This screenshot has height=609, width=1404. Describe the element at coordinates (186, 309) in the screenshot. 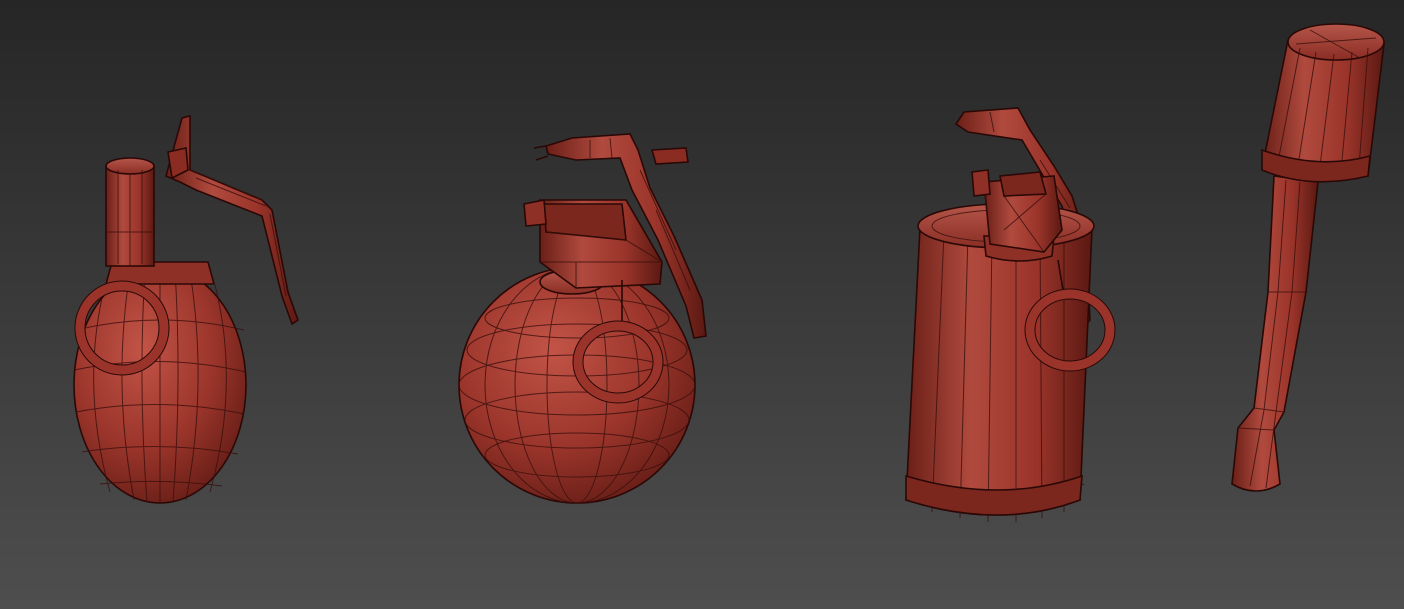

I see `pineapple-grenade` at that location.